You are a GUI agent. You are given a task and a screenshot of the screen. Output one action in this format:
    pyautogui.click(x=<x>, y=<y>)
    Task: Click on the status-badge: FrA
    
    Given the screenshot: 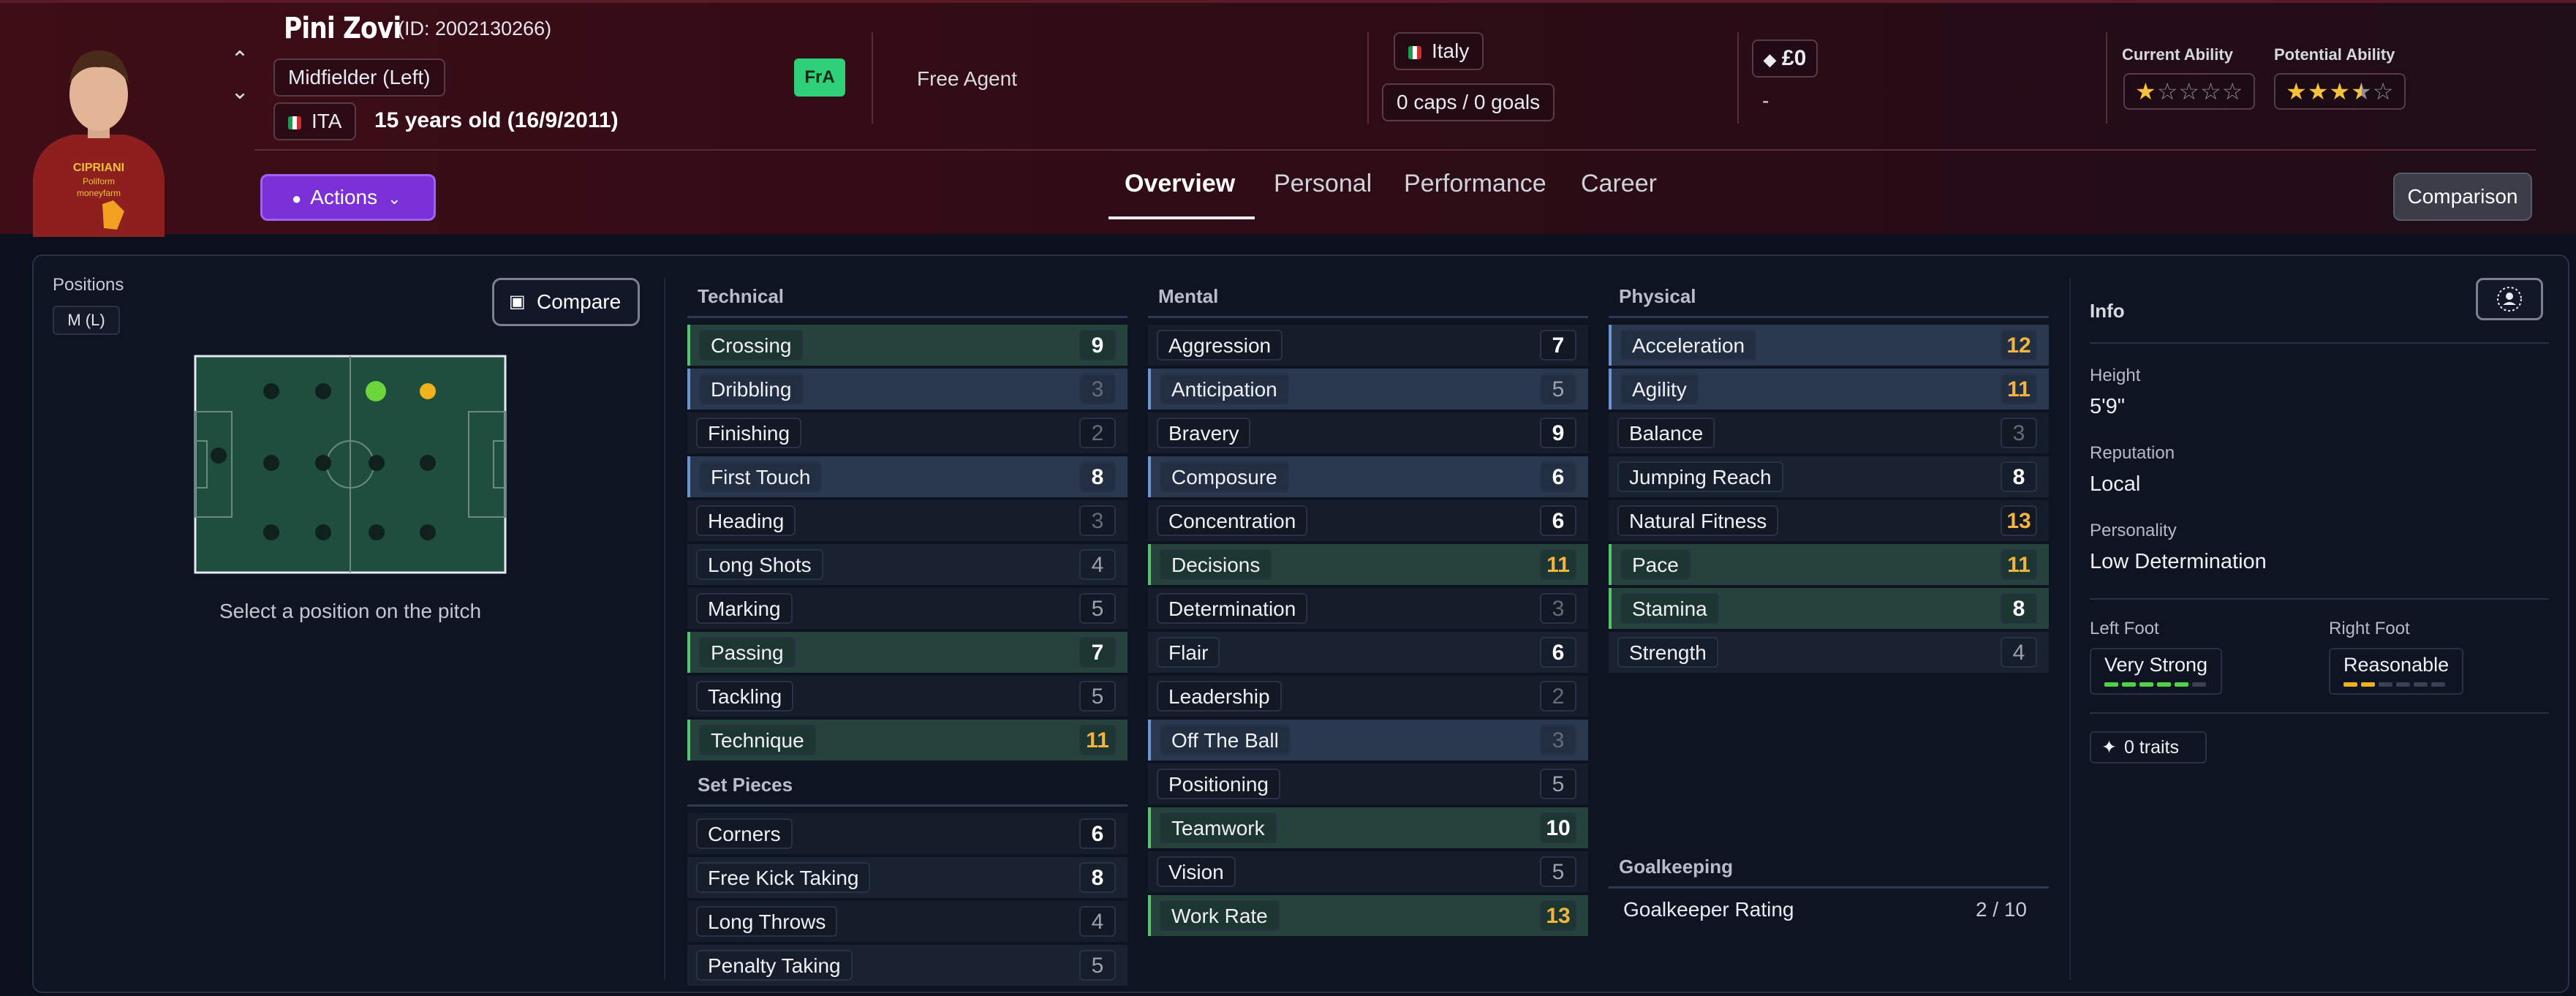 What is the action you would take?
    pyautogui.click(x=819, y=78)
    